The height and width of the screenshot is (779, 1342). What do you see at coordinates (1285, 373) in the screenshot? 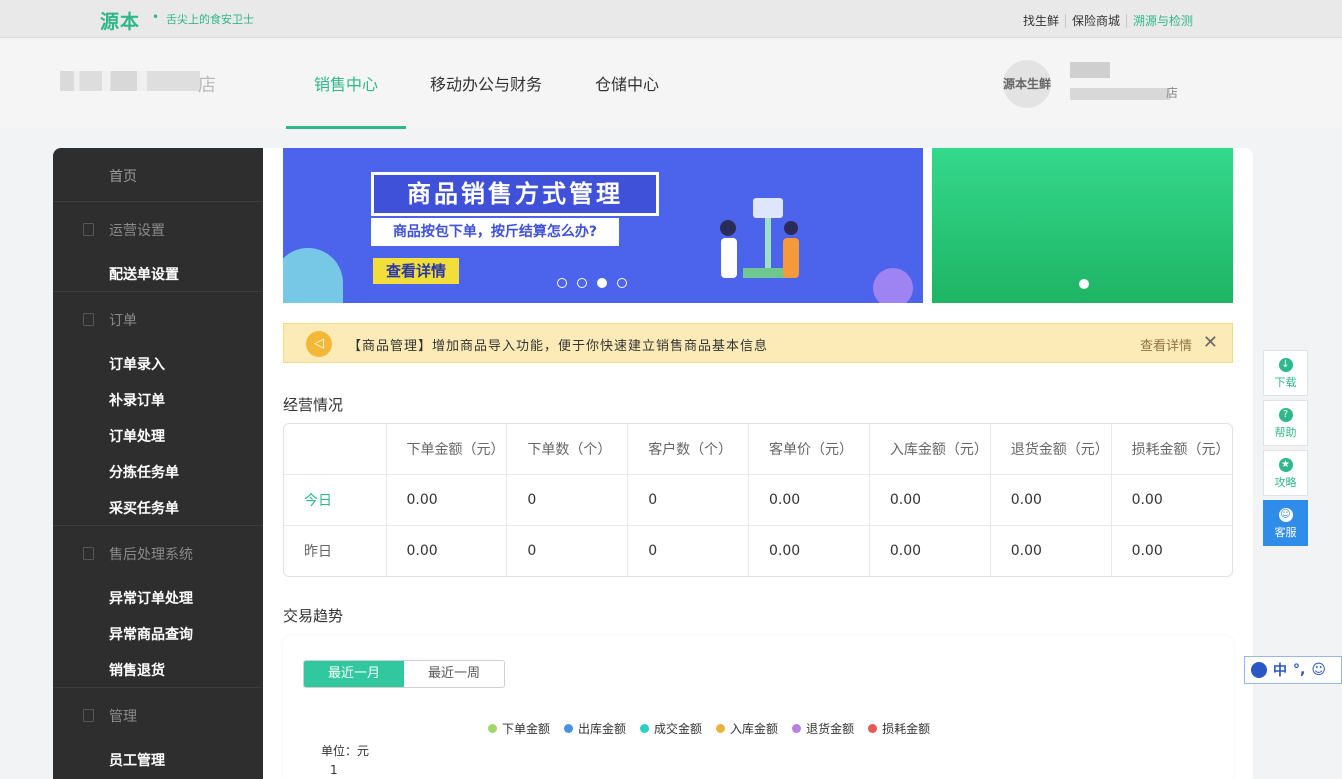
I see `download-button: ↓ 下载` at bounding box center [1285, 373].